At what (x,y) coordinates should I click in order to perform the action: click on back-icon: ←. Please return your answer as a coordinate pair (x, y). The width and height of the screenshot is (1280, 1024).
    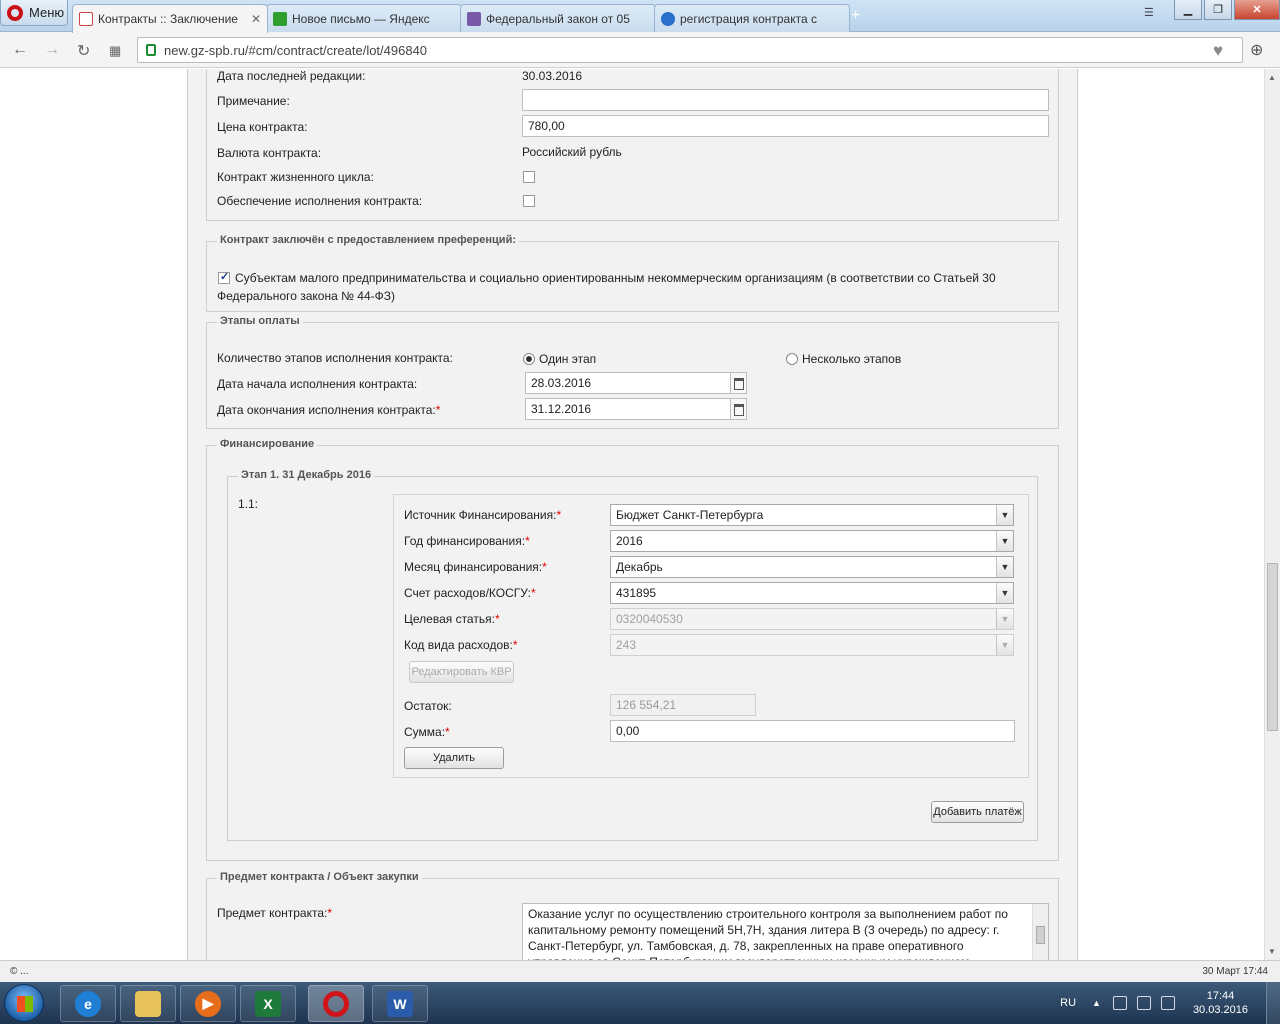
    Looking at the image, I should click on (20, 50).